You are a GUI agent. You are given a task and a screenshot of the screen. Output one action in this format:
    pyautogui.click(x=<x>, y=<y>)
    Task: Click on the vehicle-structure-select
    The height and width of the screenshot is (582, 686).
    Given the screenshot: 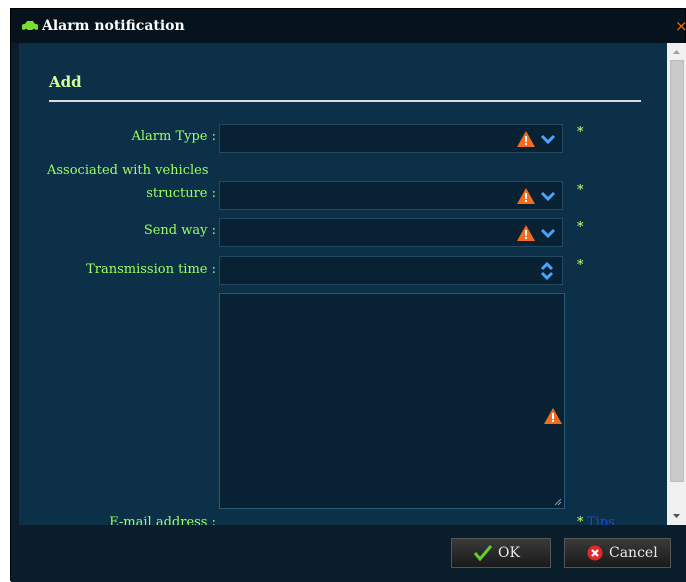 What is the action you would take?
    pyautogui.click(x=391, y=195)
    